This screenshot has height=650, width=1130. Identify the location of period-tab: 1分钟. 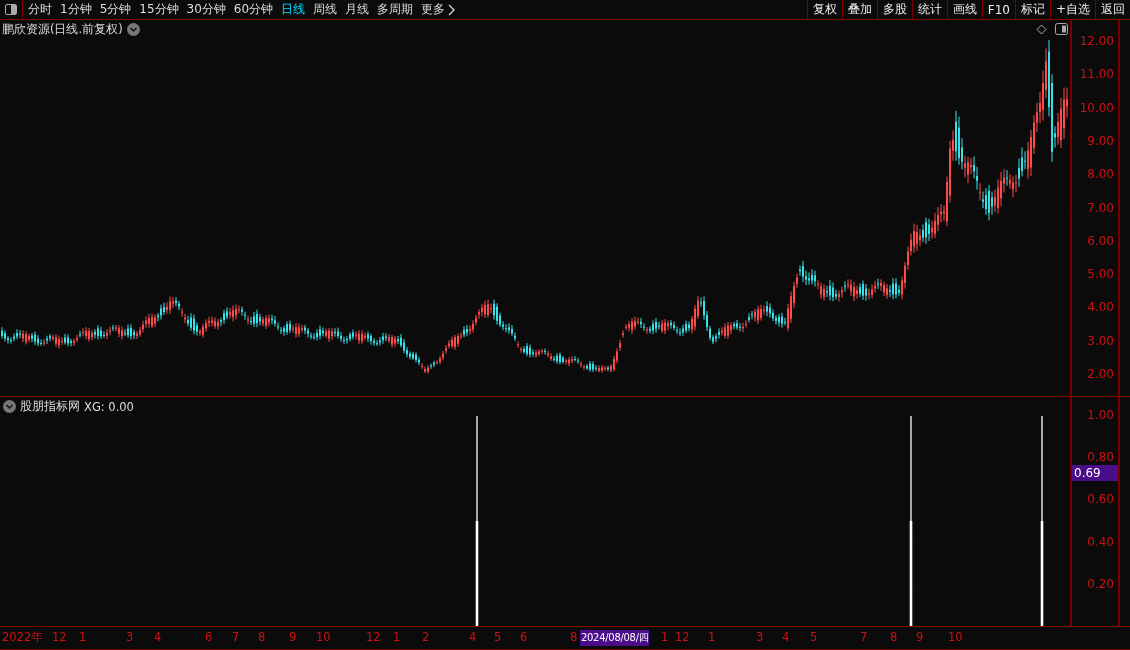
(76, 9).